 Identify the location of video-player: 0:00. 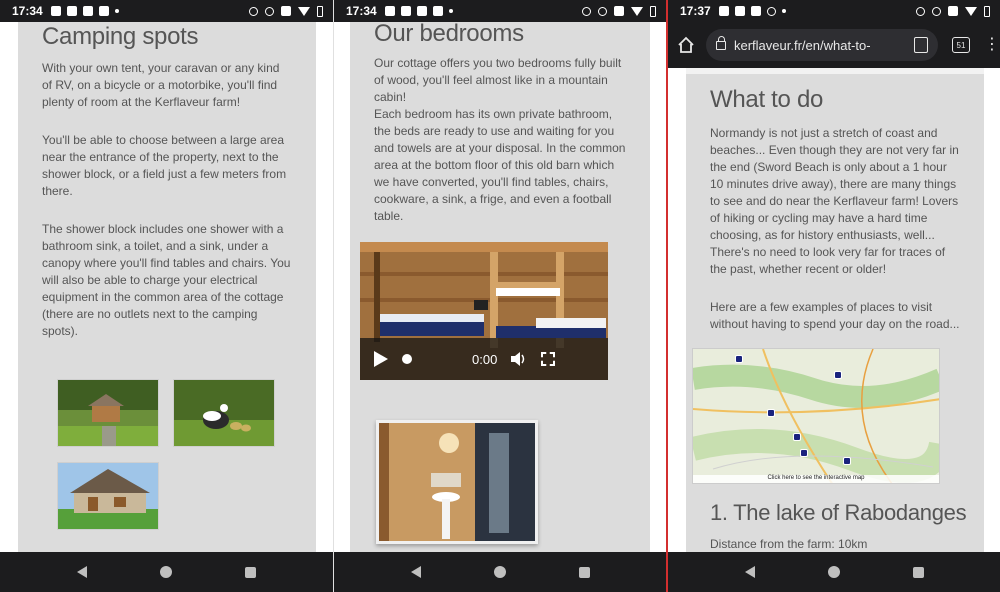
(484, 311).